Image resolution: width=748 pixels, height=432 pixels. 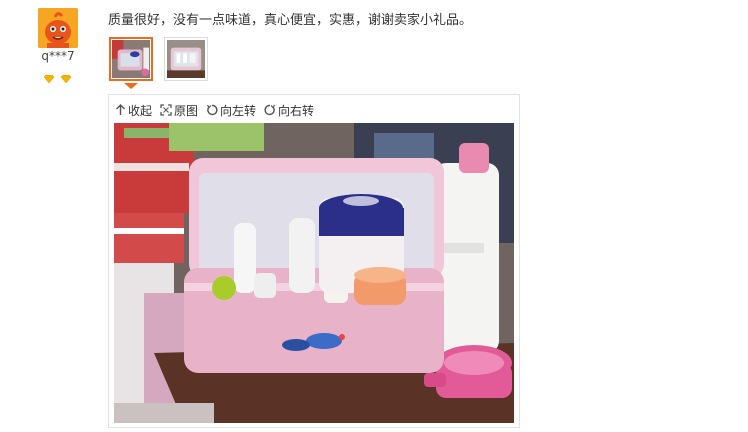 What do you see at coordinates (58, 76) in the screenshot?
I see `reviewer-badges` at bounding box center [58, 76].